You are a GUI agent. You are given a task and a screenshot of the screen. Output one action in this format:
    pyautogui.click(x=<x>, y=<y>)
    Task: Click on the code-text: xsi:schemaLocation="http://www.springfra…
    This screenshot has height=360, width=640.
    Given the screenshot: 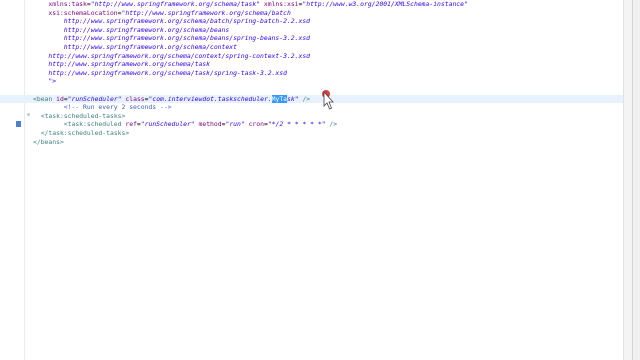 What is the action you would take?
    pyautogui.click(x=162, y=12)
    